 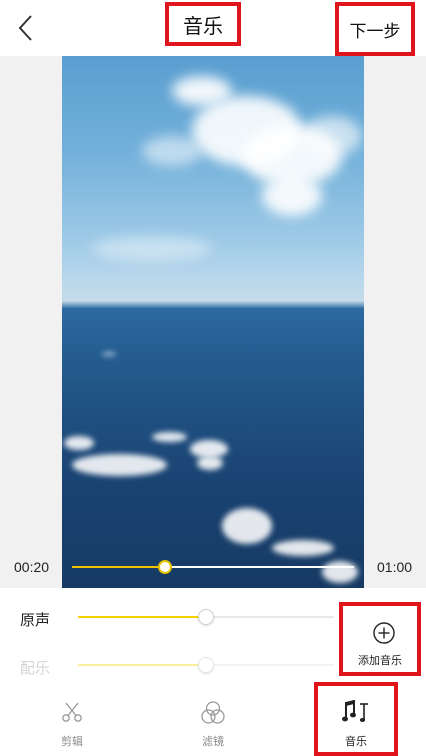 I want to click on current-time: 00:20, so click(x=32, y=567).